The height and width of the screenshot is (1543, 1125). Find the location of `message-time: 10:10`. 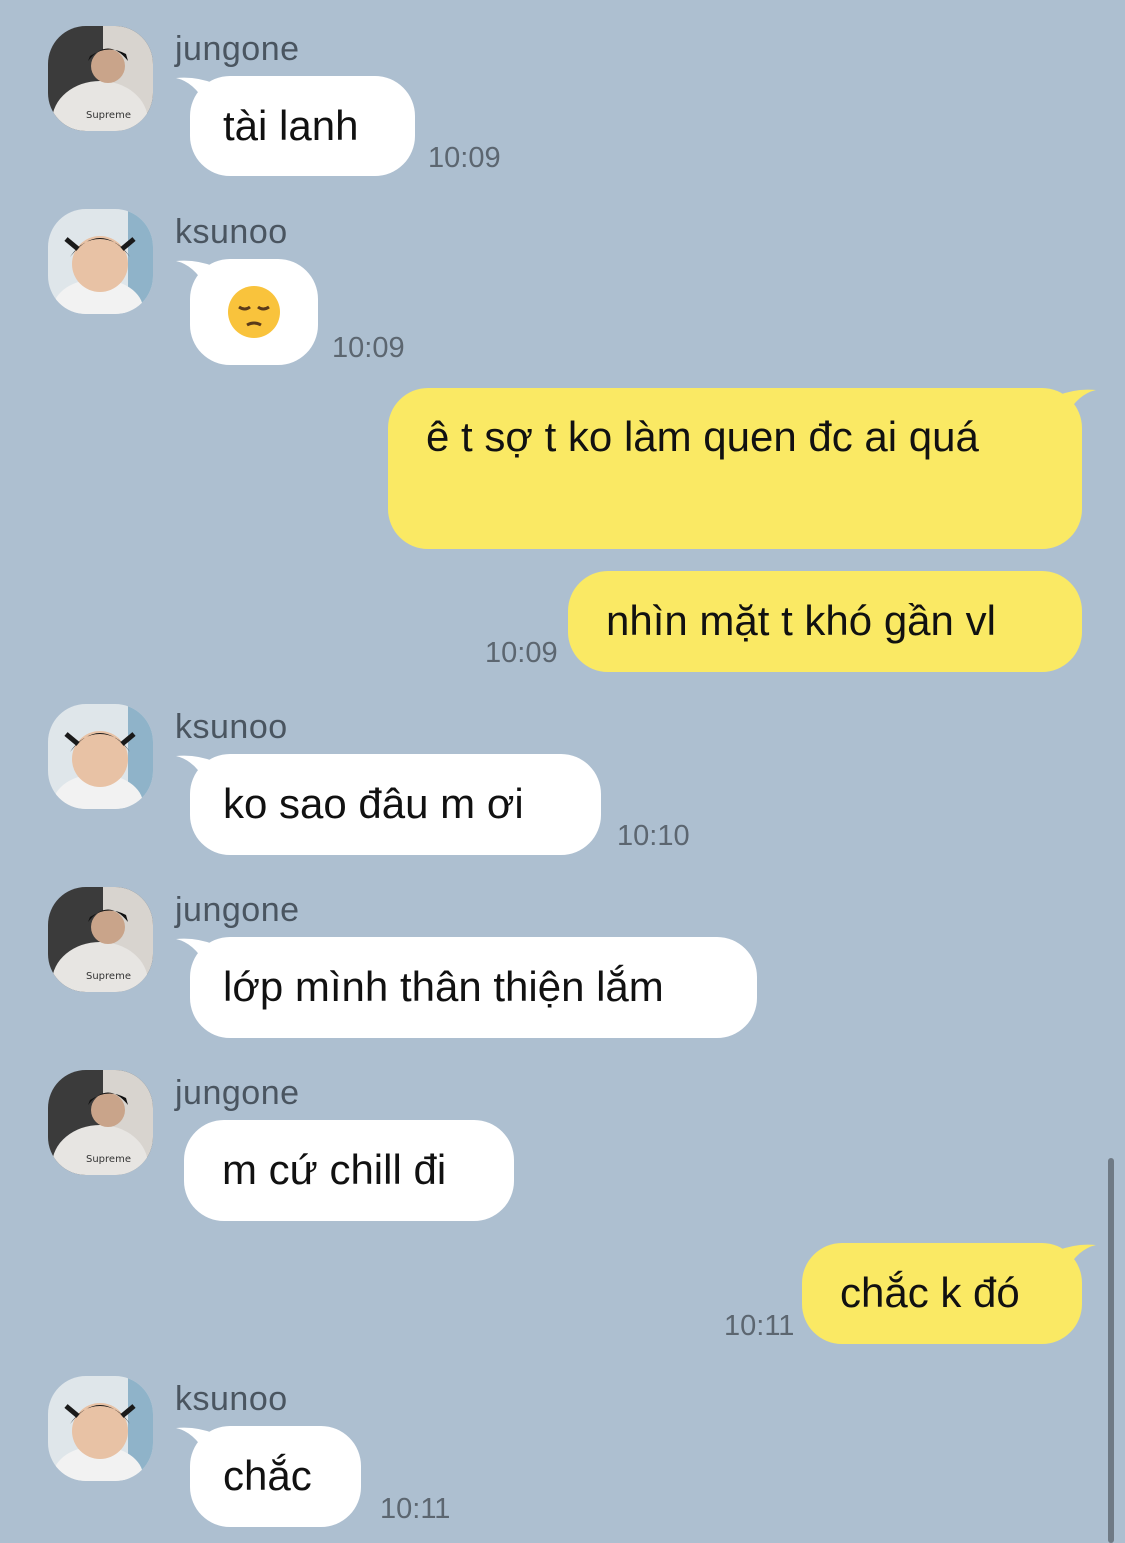

message-time: 10:10 is located at coordinates (653, 836).